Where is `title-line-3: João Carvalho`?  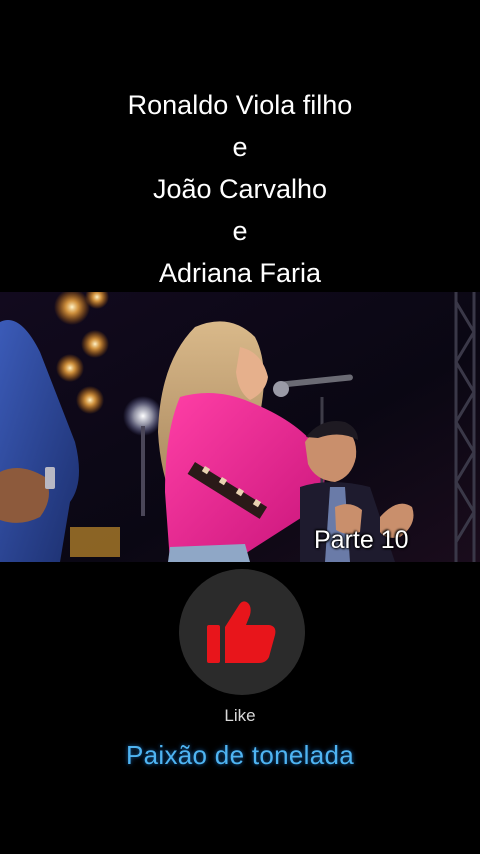 title-line-3: João Carvalho is located at coordinates (240, 189).